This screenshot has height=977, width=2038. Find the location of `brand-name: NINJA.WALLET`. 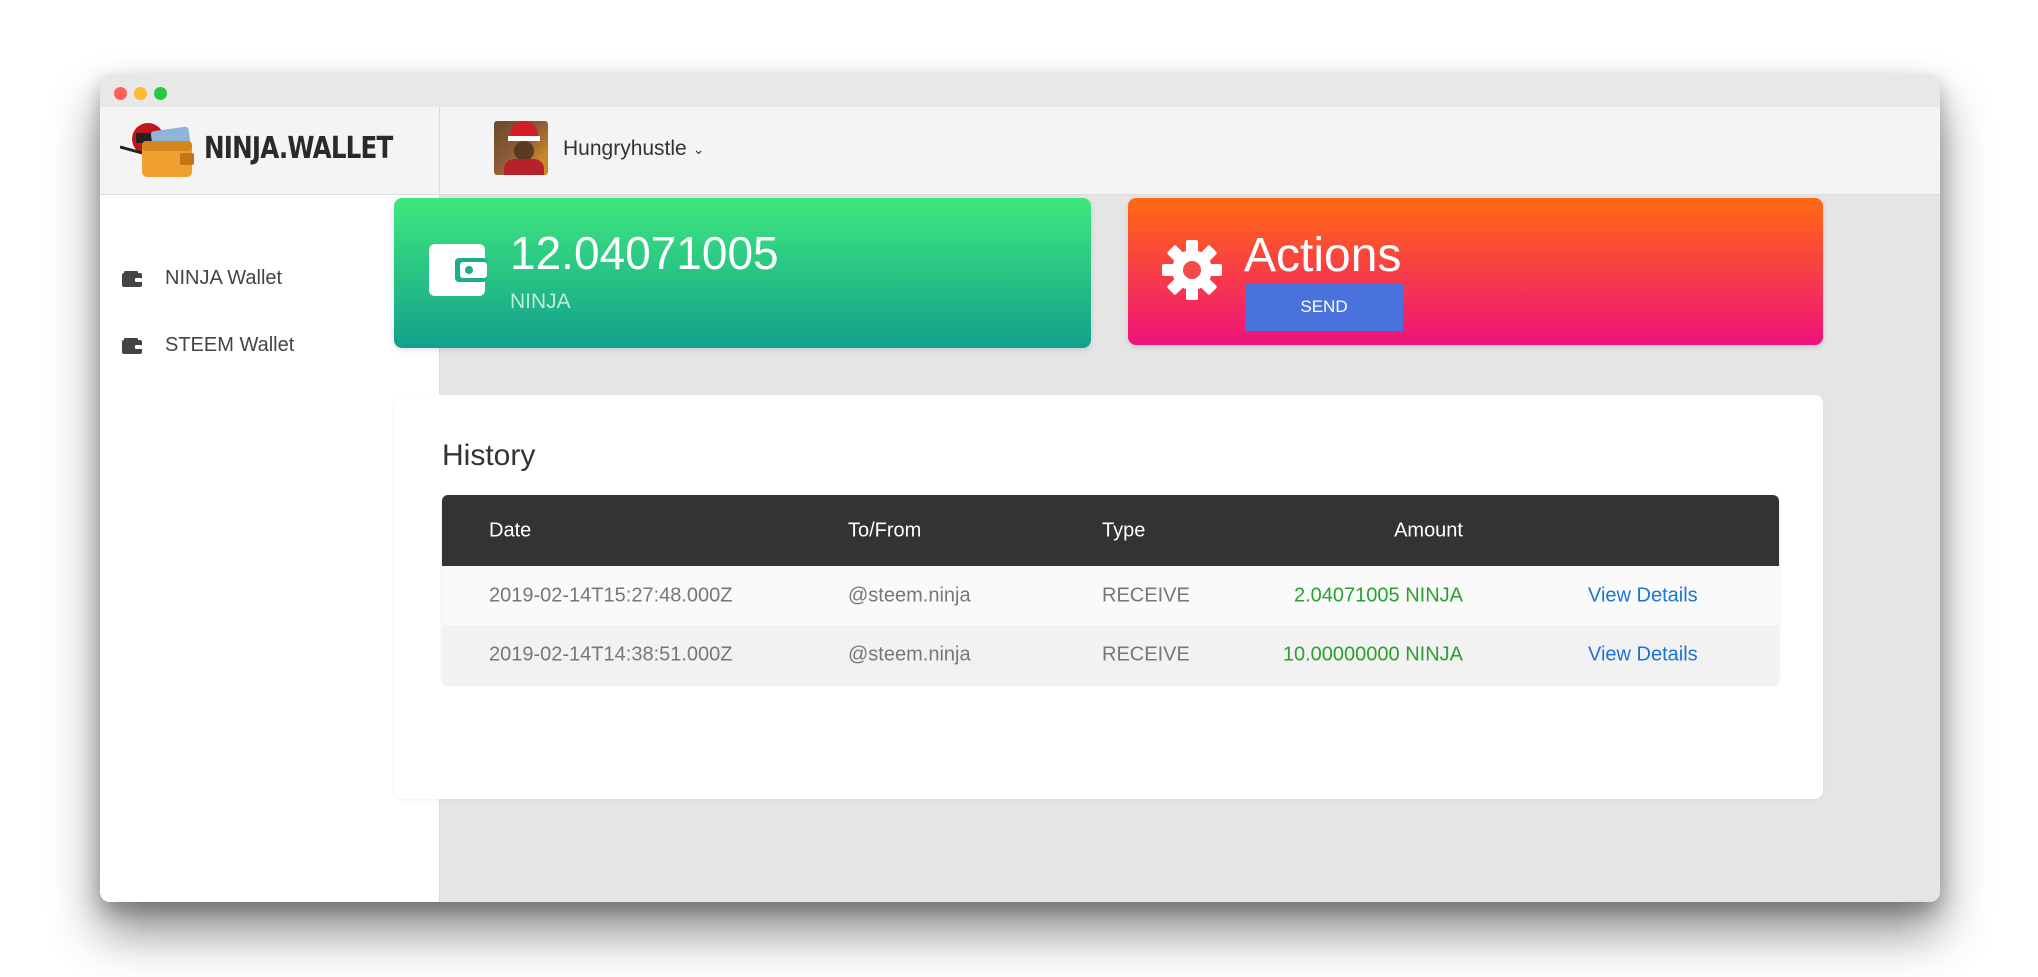

brand-name: NINJA.WALLET is located at coordinates (298, 148).